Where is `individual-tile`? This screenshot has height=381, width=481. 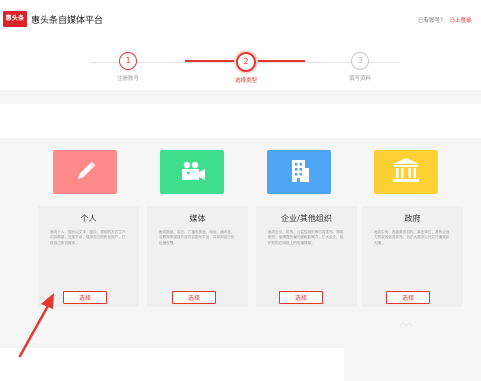 individual-tile is located at coordinates (85, 172).